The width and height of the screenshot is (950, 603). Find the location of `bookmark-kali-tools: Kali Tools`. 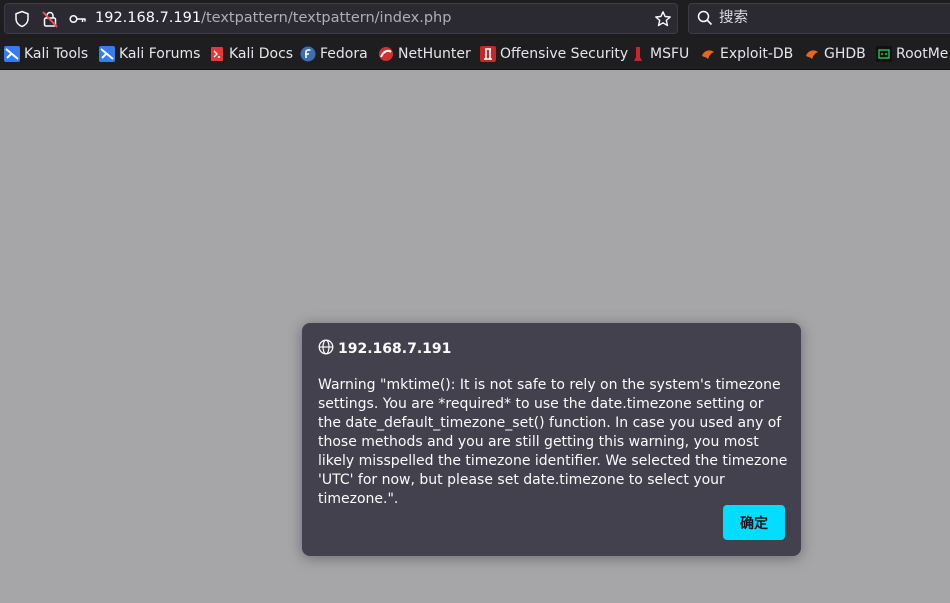

bookmark-kali-tools: Kali Tools is located at coordinates (46, 53).